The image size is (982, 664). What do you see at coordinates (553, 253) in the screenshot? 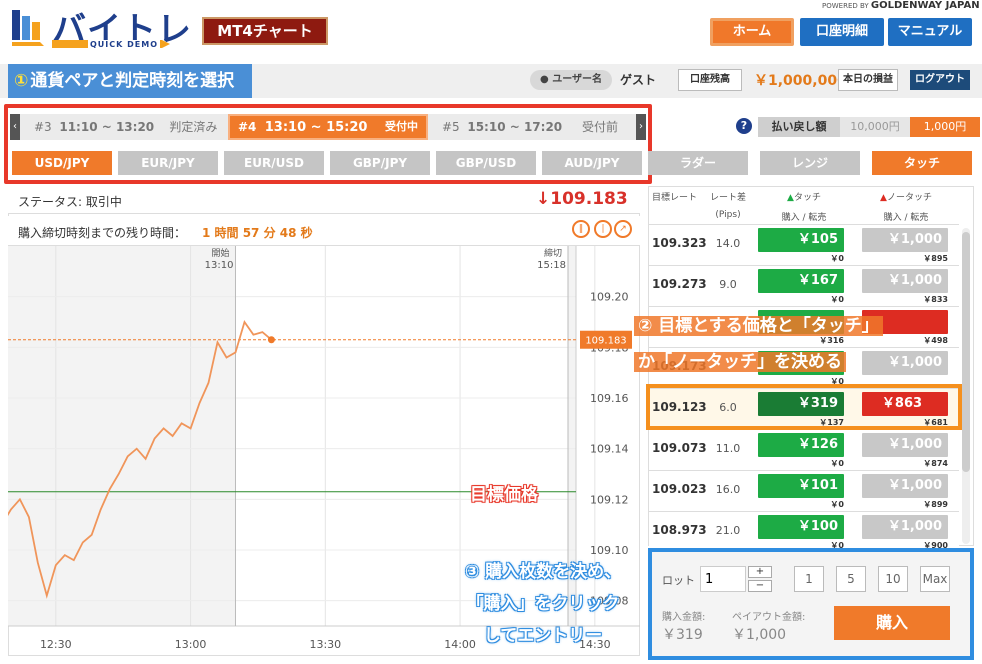
I see `marker-label: 締切` at bounding box center [553, 253].